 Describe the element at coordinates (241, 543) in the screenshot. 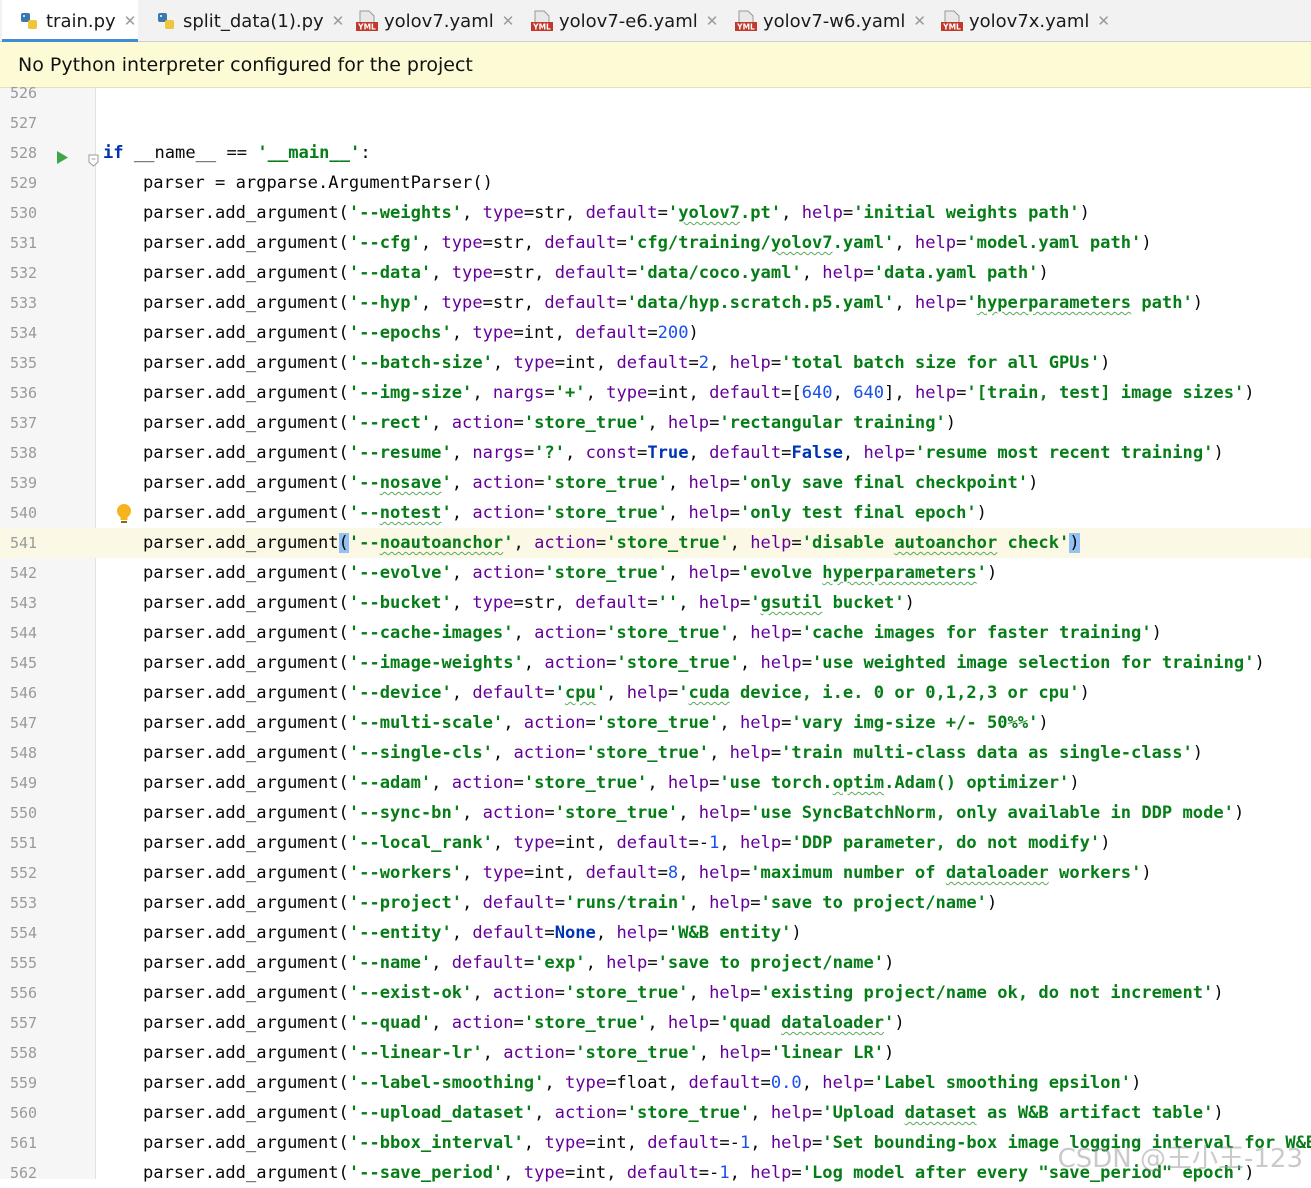

I see `code-token: parser.add_argument` at that location.